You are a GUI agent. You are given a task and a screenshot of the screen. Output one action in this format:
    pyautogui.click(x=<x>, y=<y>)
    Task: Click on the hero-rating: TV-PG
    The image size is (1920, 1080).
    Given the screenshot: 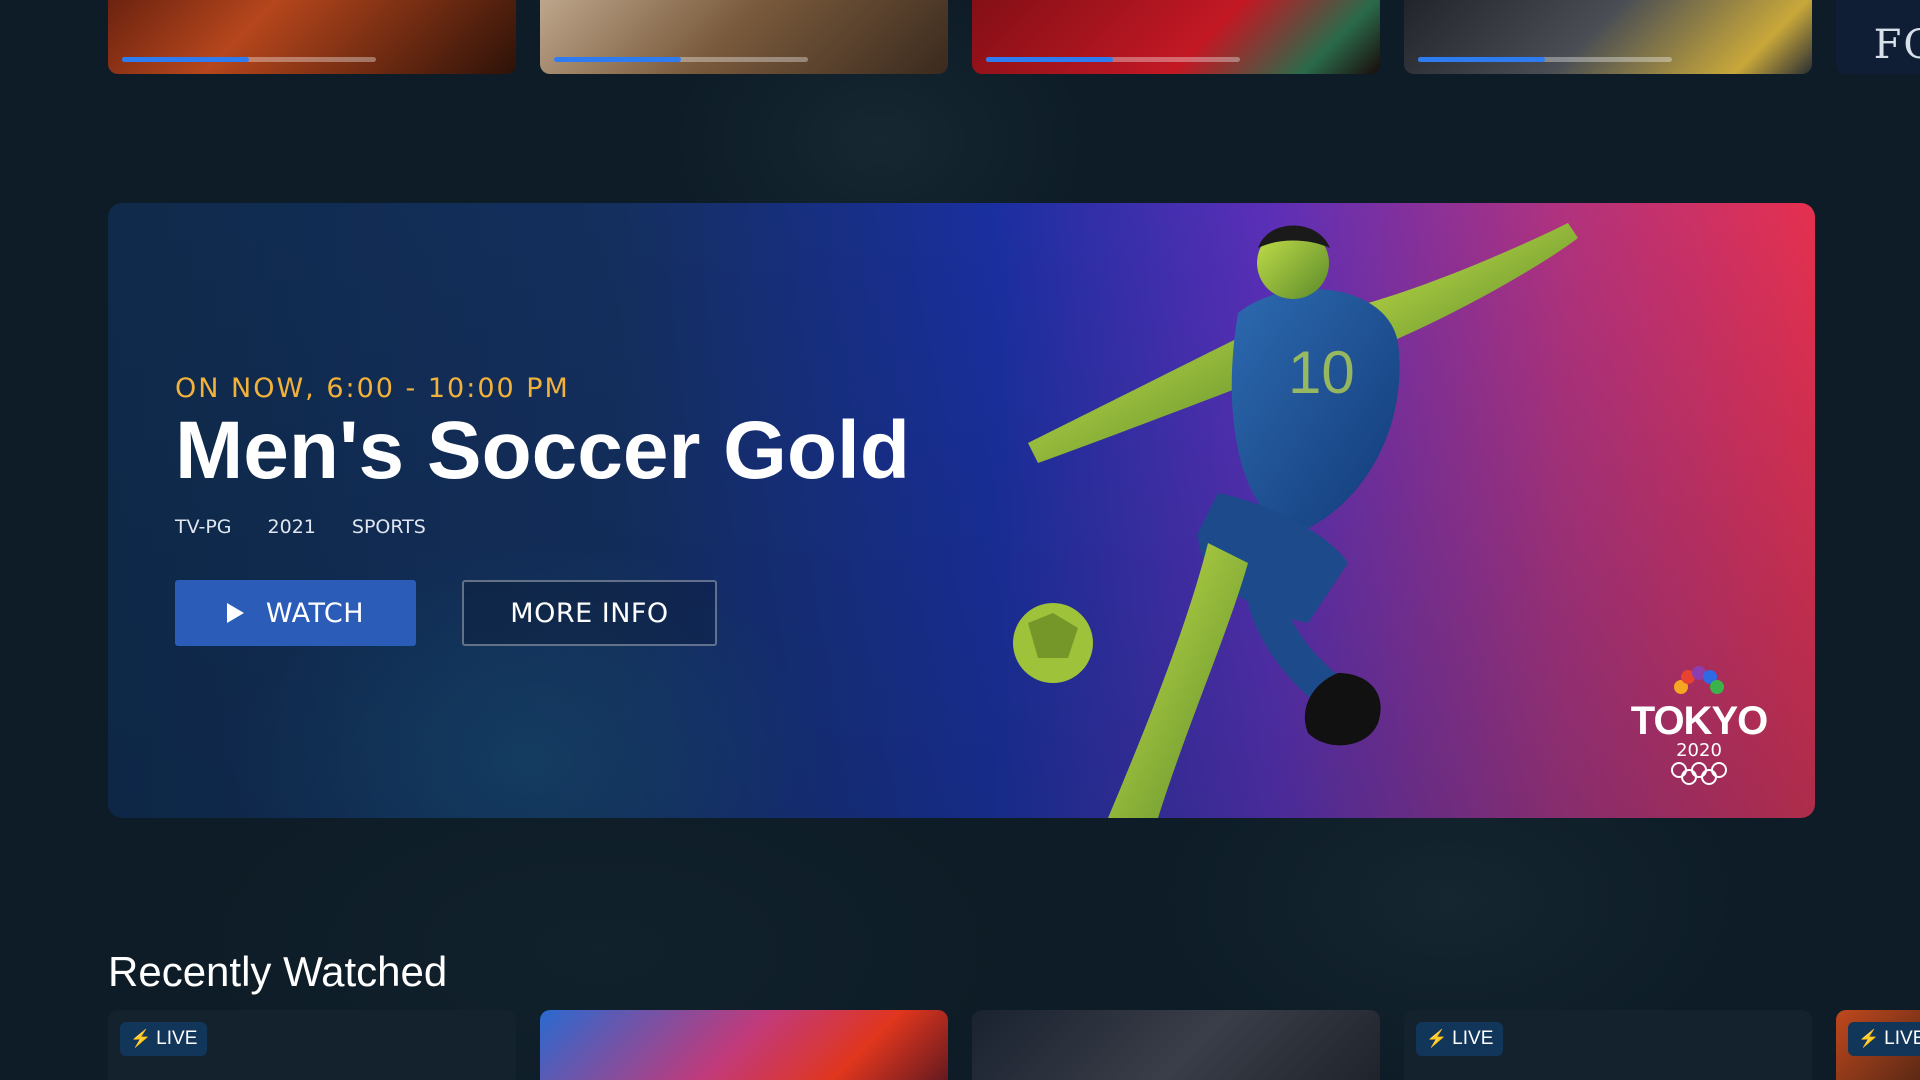 What is the action you would take?
    pyautogui.click(x=203, y=527)
    